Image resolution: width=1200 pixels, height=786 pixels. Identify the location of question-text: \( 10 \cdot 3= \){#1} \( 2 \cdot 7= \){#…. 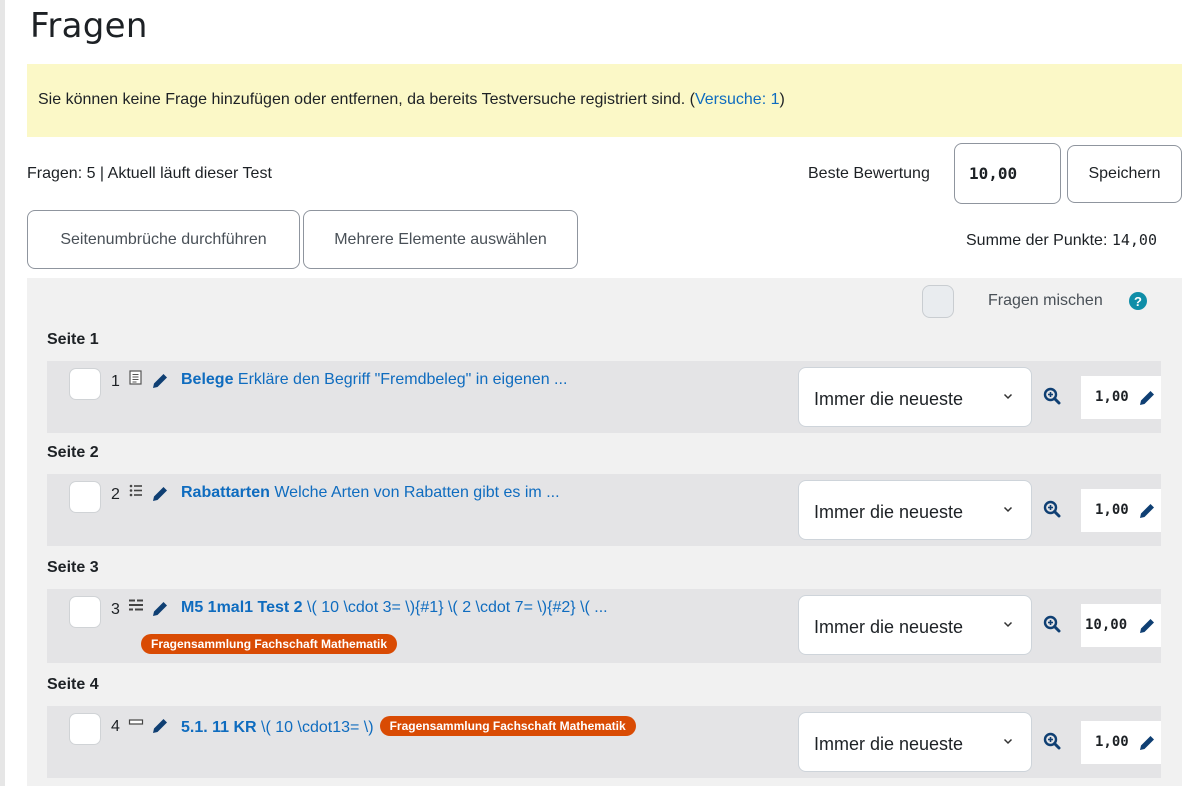
(455, 607).